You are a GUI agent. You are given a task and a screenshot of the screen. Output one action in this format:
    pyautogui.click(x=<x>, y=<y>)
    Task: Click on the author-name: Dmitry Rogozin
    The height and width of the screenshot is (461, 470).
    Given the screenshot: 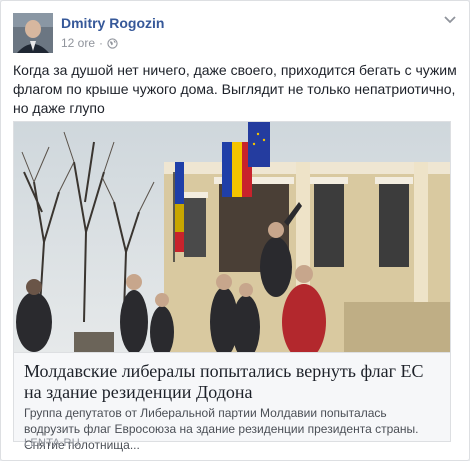 What is the action you would take?
    pyautogui.click(x=112, y=23)
    